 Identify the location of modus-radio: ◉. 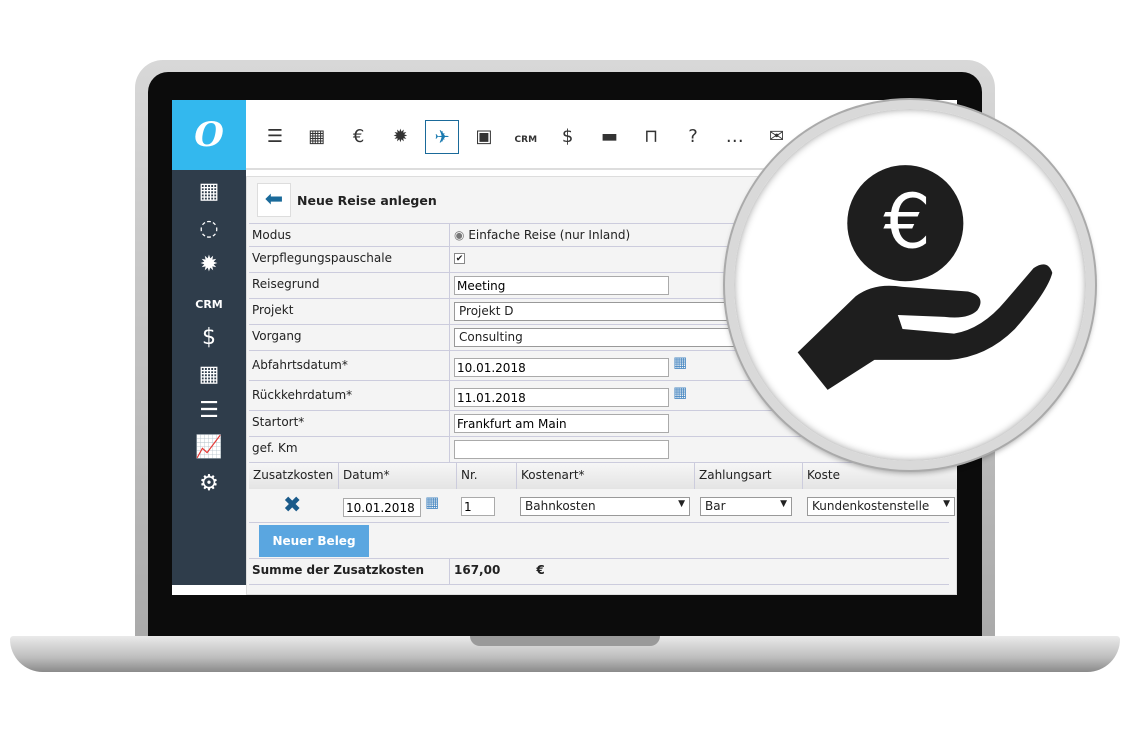
(459, 235).